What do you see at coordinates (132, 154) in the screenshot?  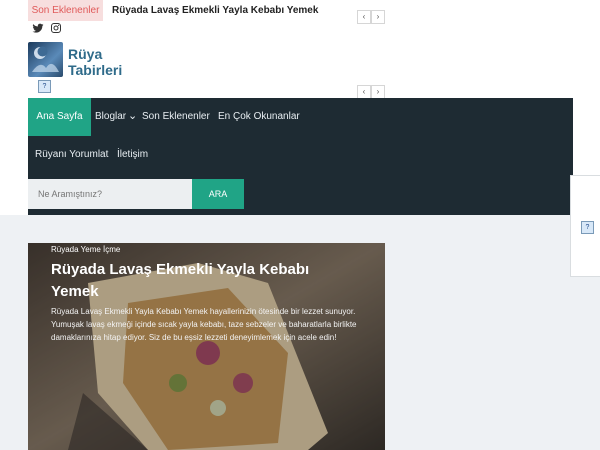 I see `nav-item-contact: İletişim` at bounding box center [132, 154].